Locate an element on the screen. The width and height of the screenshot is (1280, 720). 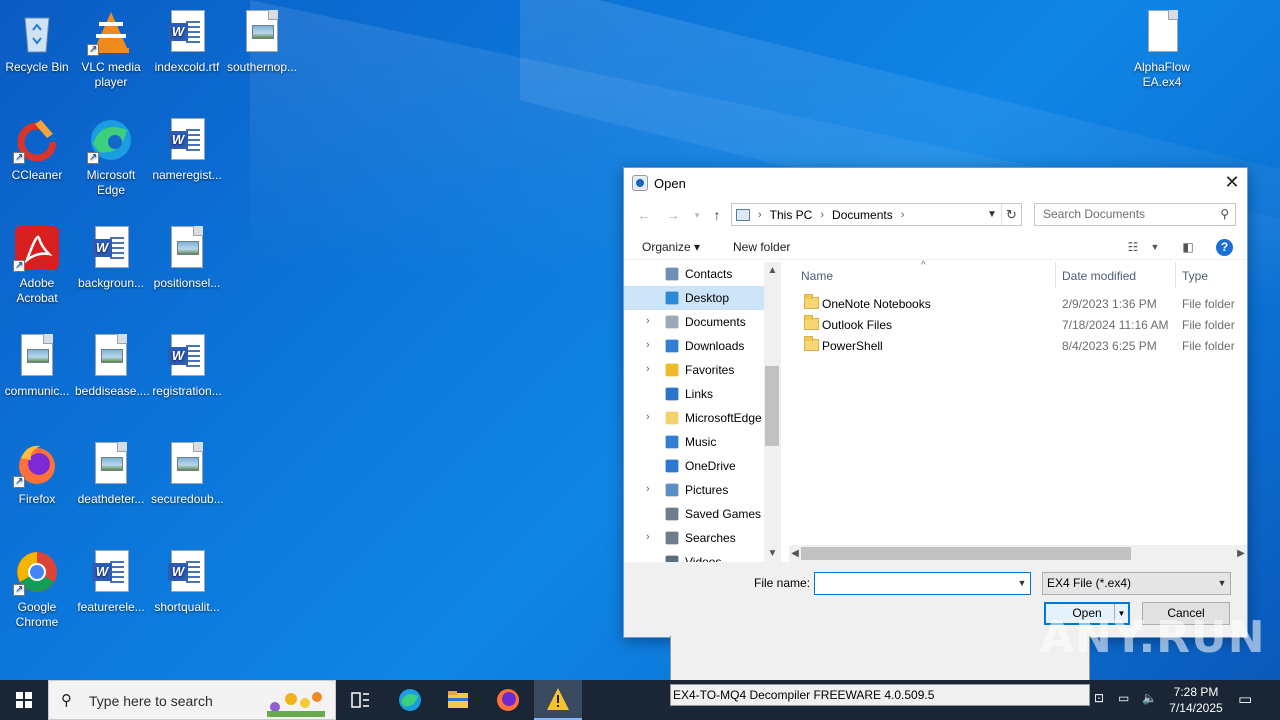
address-bar: › This PC › Documents › ▼ ↻ is located at coordinates (876, 214).